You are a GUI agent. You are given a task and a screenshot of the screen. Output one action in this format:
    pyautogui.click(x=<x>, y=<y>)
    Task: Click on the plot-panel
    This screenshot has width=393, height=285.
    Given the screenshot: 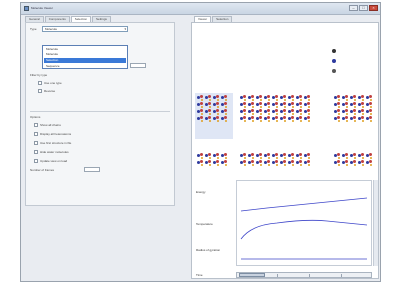 What is the action you would take?
    pyautogui.click(x=304, y=223)
    